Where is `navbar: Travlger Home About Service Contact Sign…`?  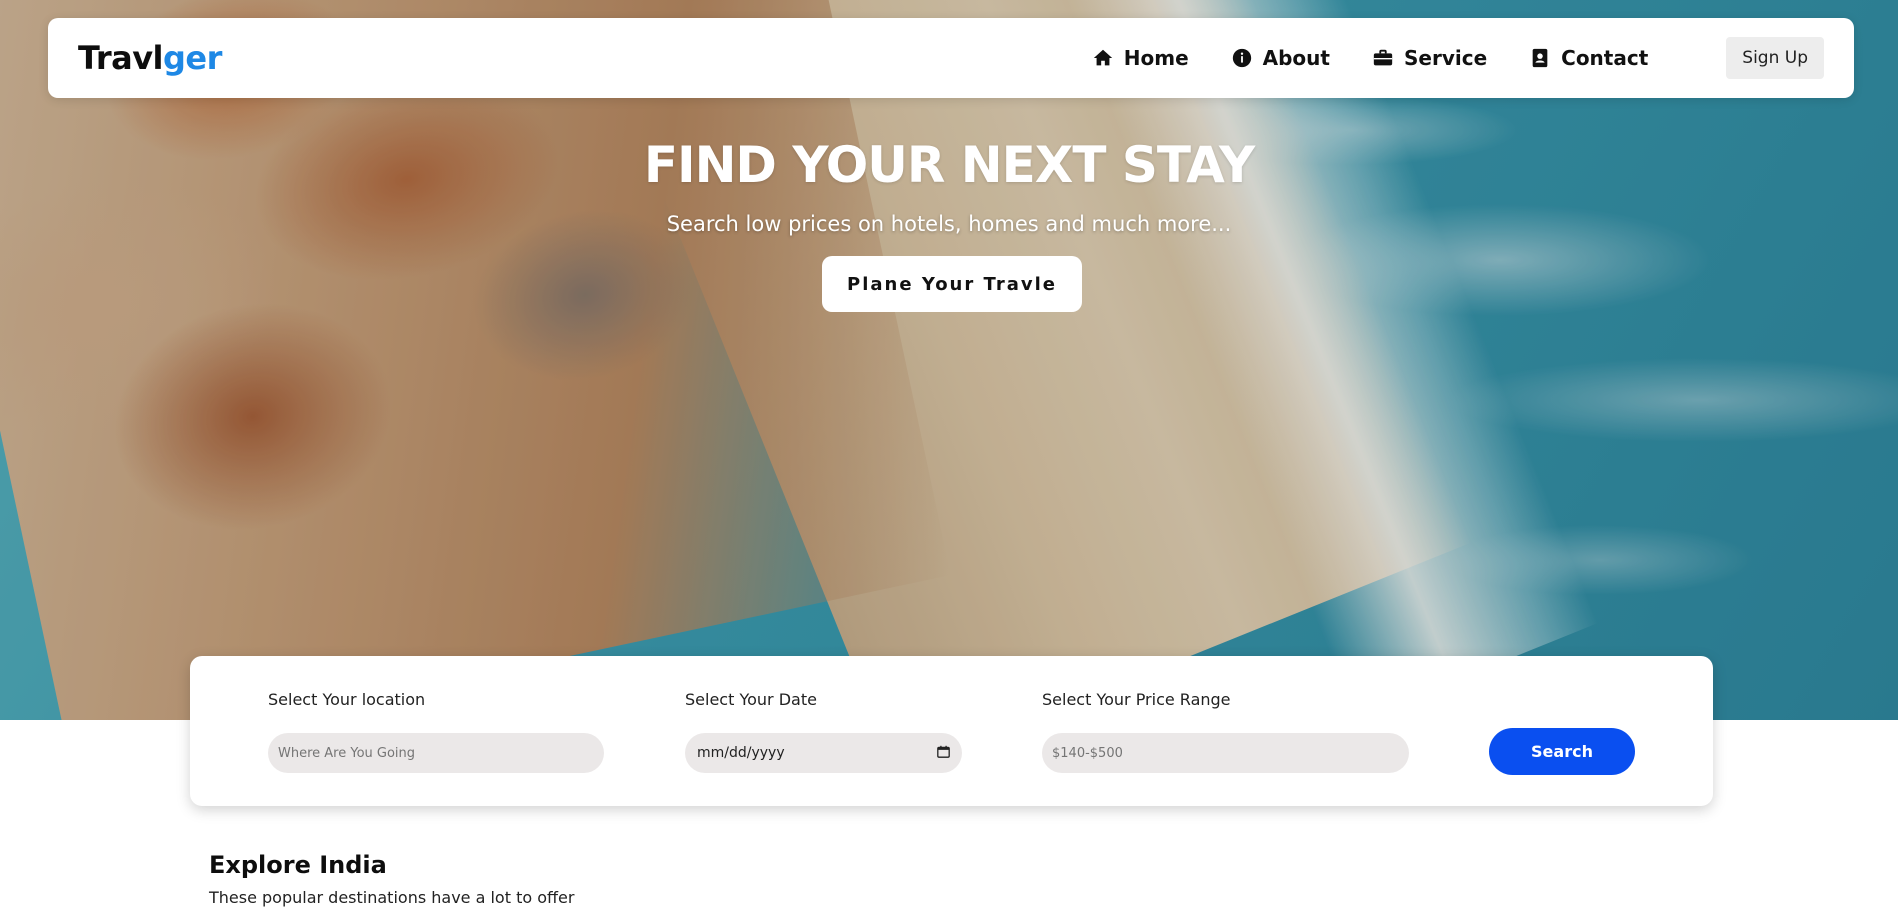
navbar: Travlger Home About Service Contact Sign… is located at coordinates (951, 58).